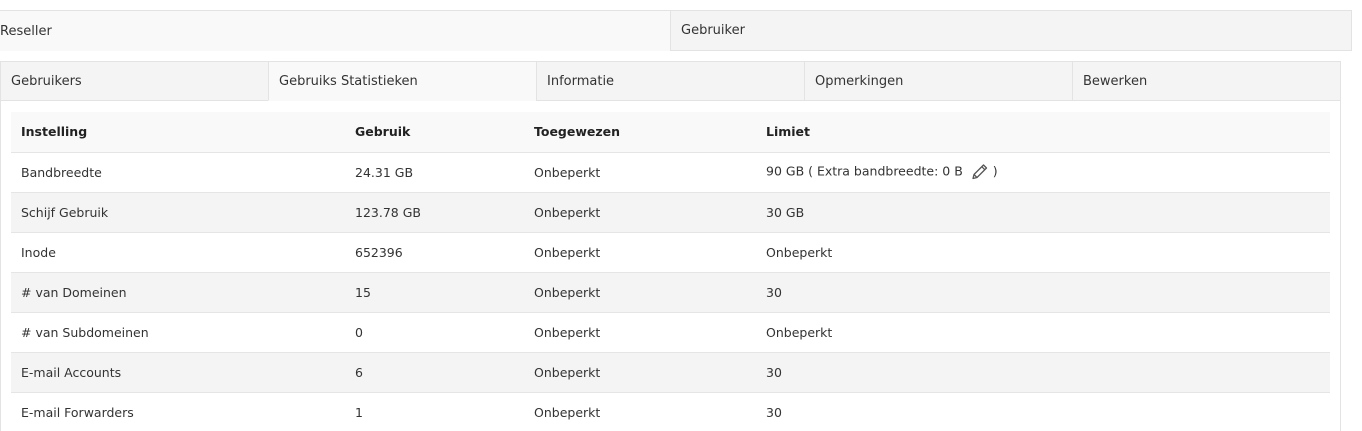 The image size is (1362, 431). I want to click on table-row: Inode 652396 Onbeperkt Onbeperkt, so click(670, 252).